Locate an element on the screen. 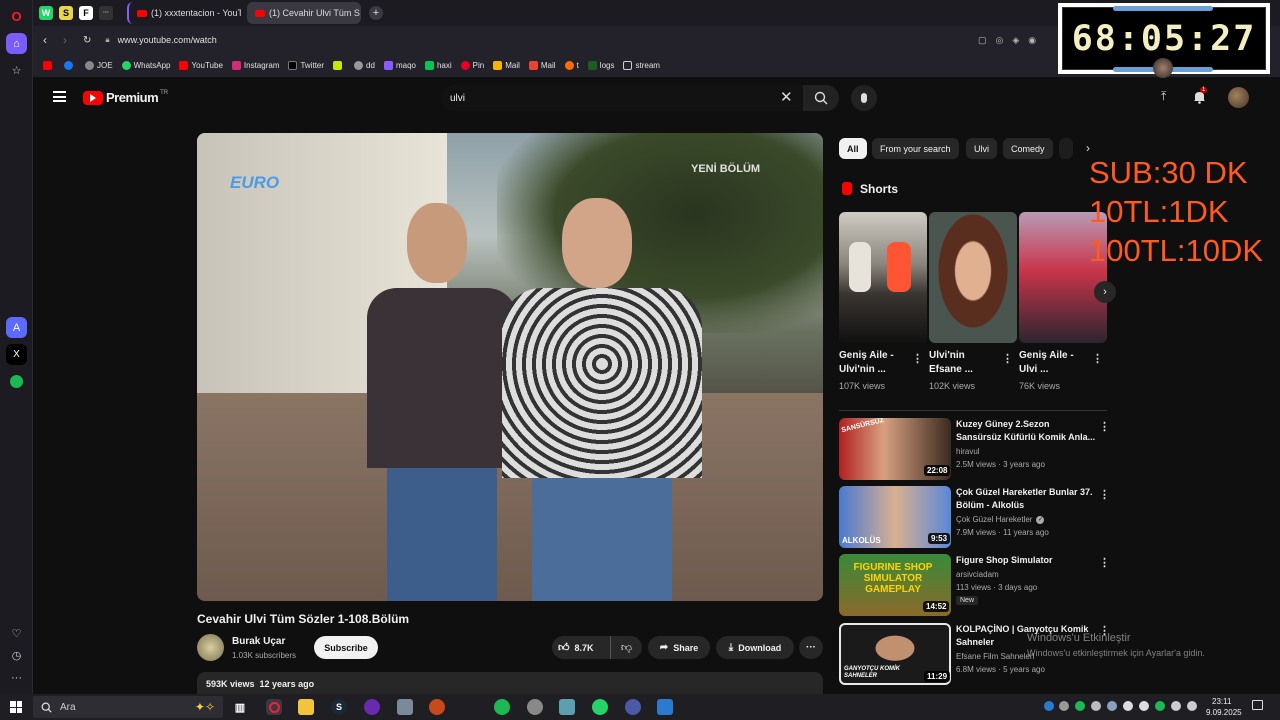  opera-logo-icon: O is located at coordinates (16, 16).